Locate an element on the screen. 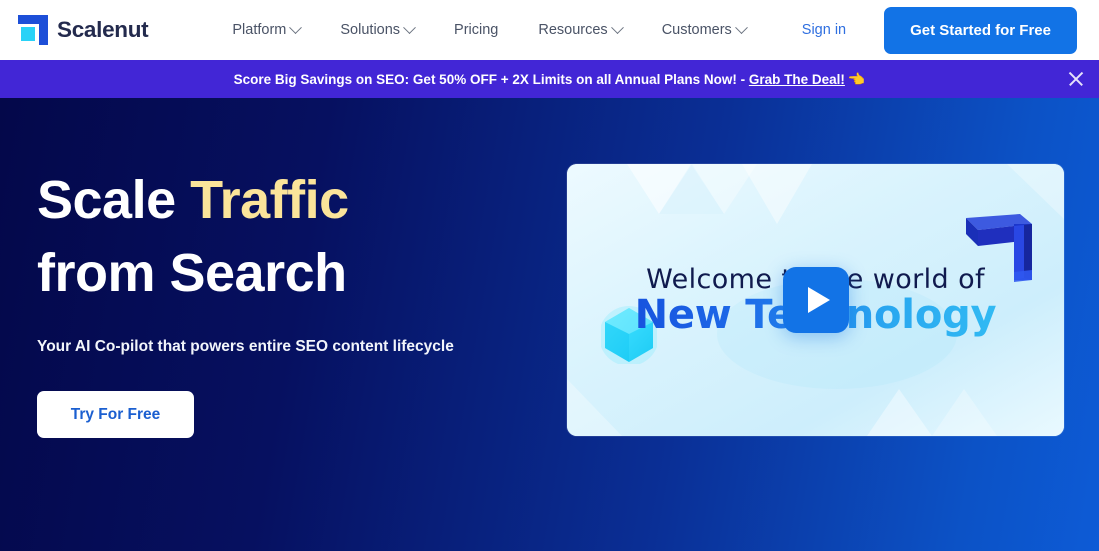  nav-item-solutions: Solutions is located at coordinates (377, 30).